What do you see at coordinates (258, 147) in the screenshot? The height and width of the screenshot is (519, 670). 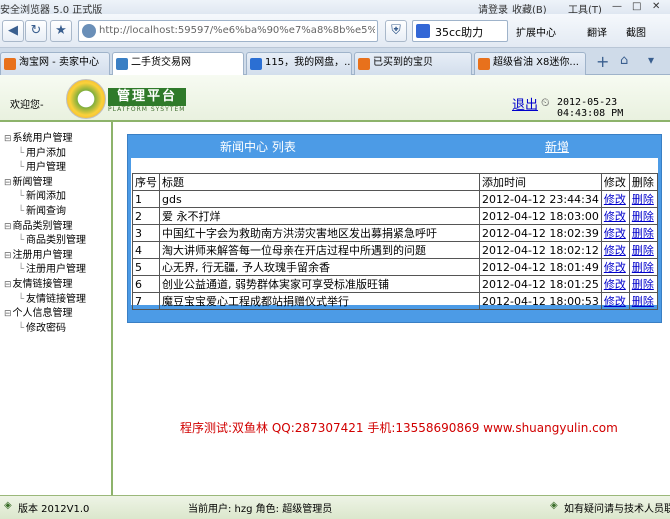 I see `panel-title: 新闻中心 列表` at bounding box center [258, 147].